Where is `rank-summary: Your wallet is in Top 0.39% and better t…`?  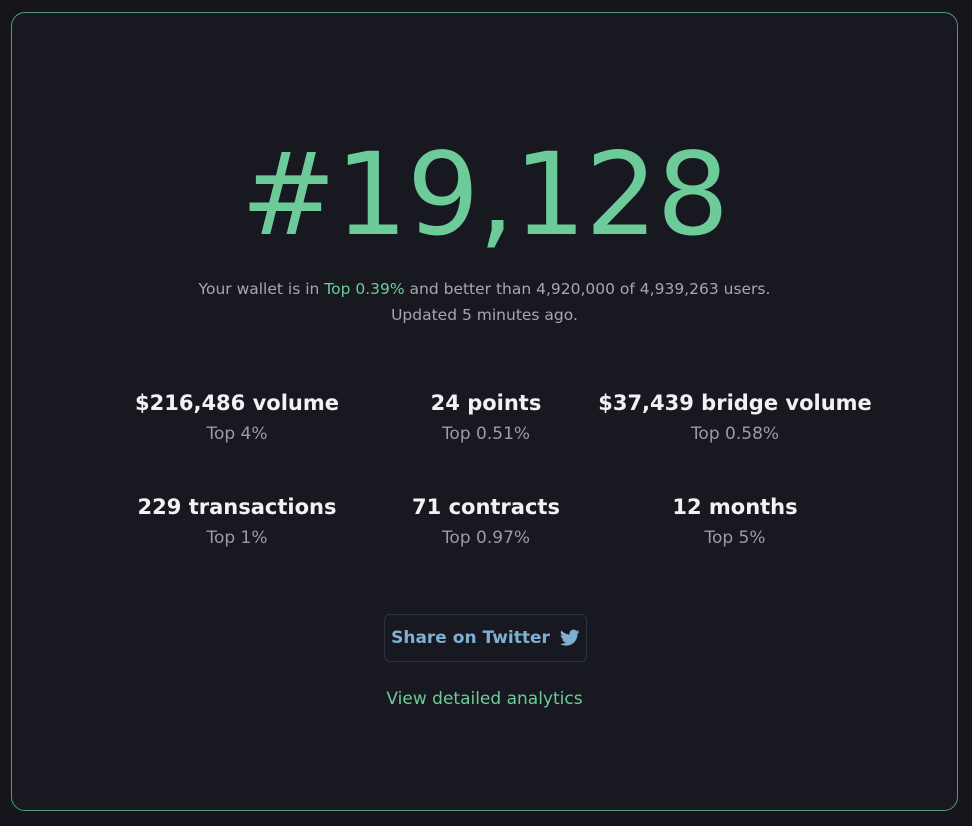 rank-summary: Your wallet is in Top 0.39% and better t… is located at coordinates (484, 302).